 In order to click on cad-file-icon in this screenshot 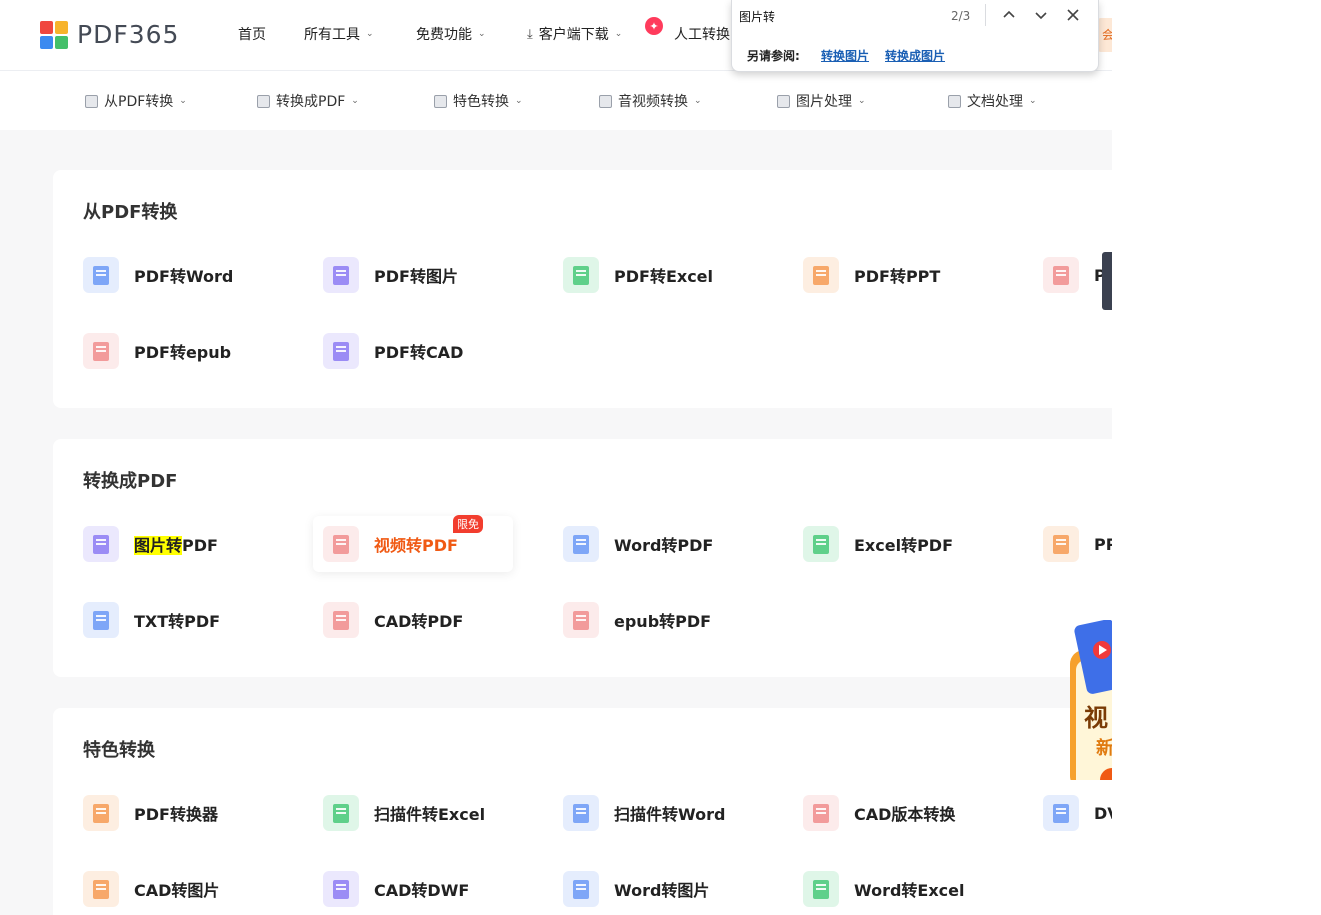, I will do `click(341, 351)`.